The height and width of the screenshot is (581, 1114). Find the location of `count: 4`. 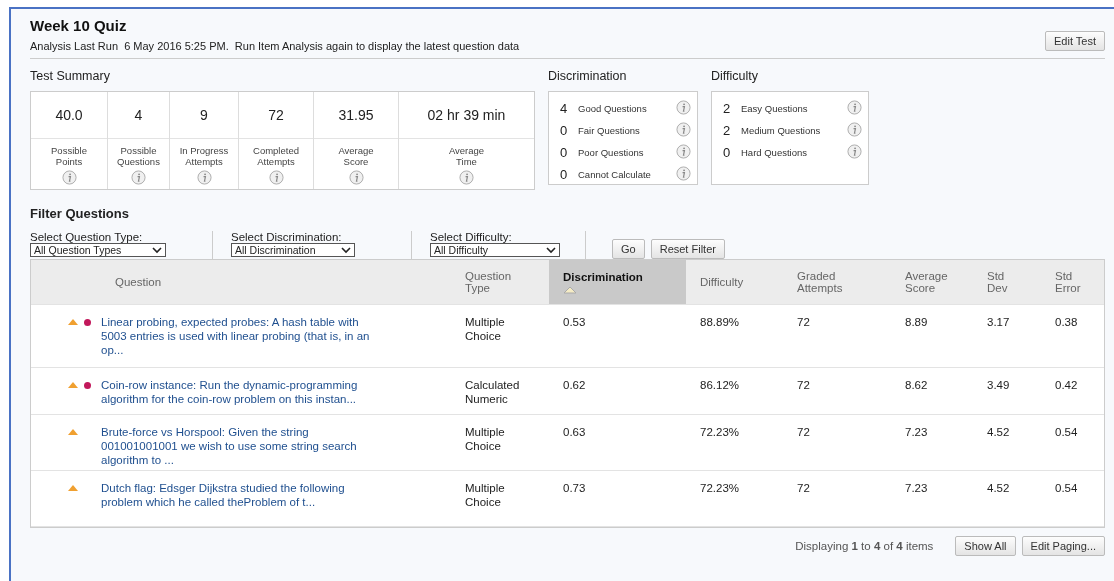

count: 4 is located at coordinates (564, 108).